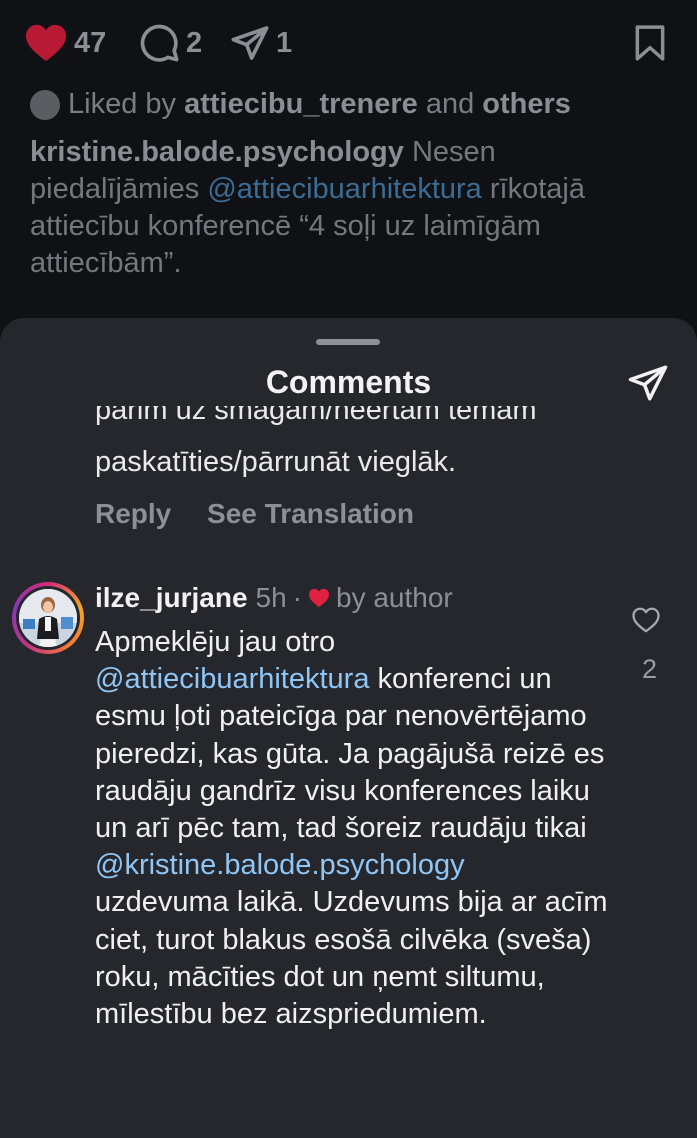 The height and width of the screenshot is (1138, 697). What do you see at coordinates (316, 416) in the screenshot?
I see `previous-comment-clipped-line: pārim uz smagām/neērtām tēmām` at bounding box center [316, 416].